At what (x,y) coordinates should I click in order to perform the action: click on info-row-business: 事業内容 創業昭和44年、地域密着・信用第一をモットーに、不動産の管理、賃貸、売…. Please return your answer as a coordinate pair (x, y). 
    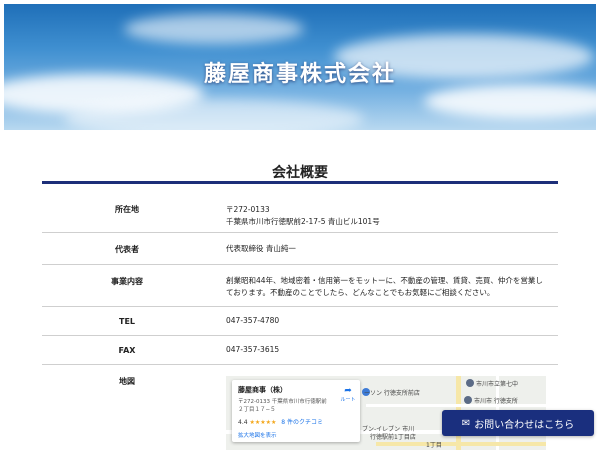
    Looking at the image, I should click on (300, 286).